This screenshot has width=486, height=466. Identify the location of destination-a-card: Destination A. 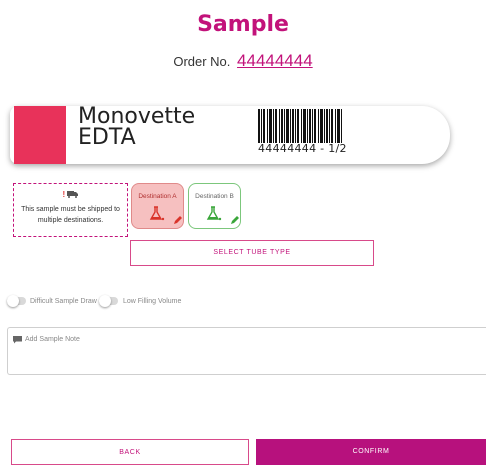
(157, 206).